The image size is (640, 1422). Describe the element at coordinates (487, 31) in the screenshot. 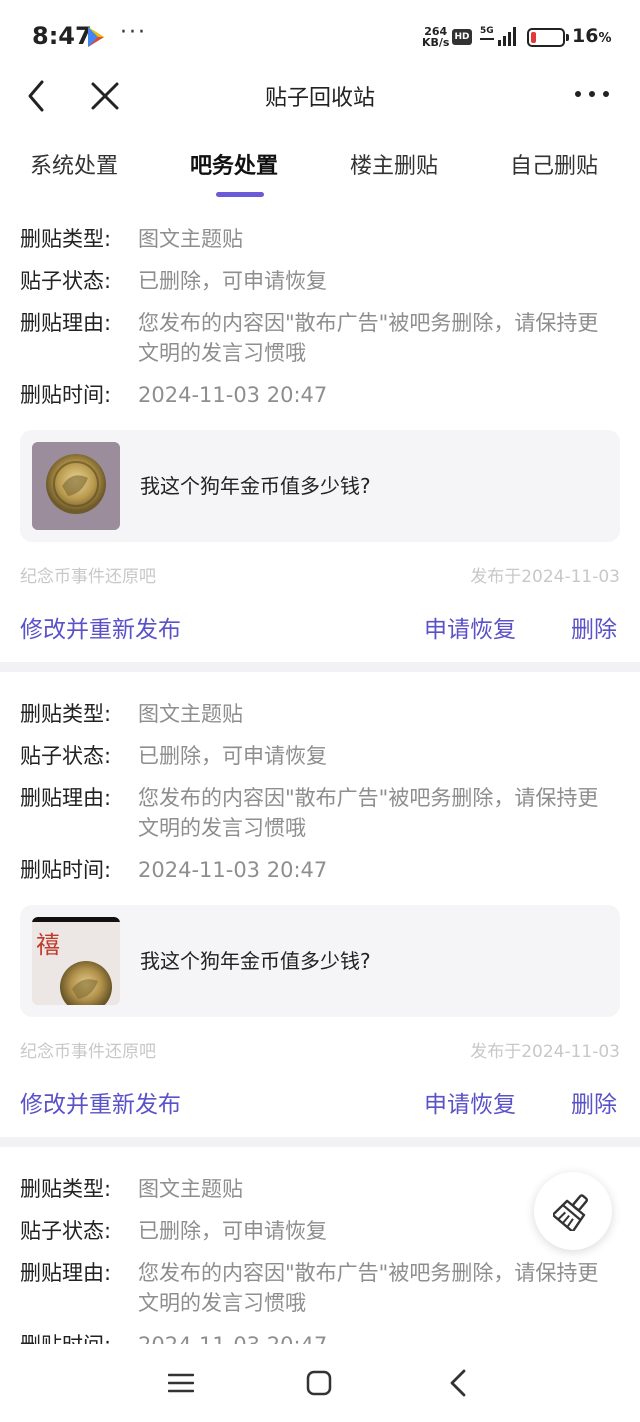

I see `svg-text: 5G` at that location.